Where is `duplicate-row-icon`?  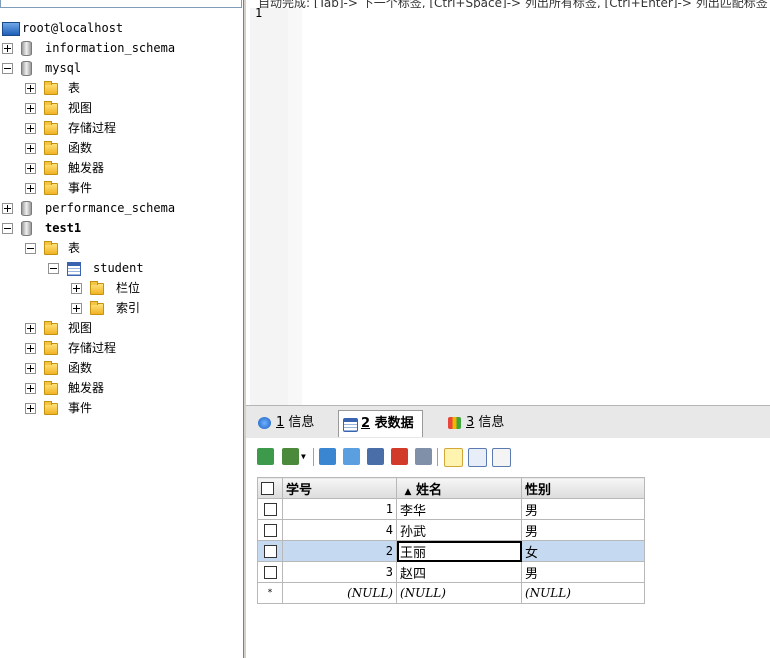 duplicate-row-icon is located at coordinates (351, 456).